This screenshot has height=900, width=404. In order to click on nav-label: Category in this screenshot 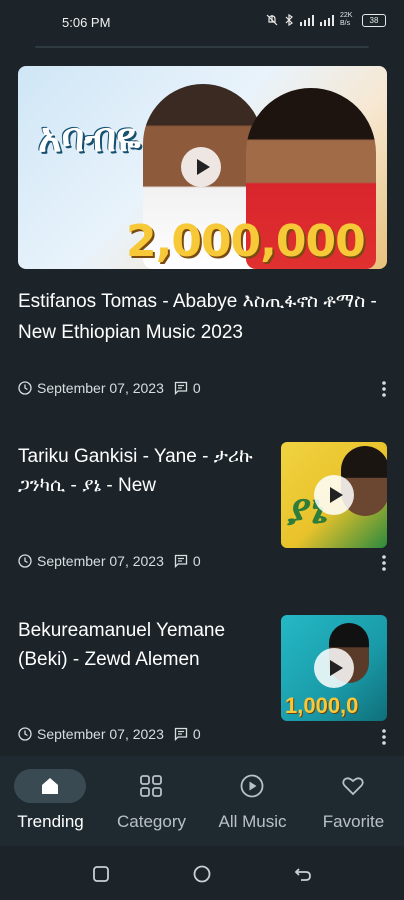, I will do `click(151, 821)`.